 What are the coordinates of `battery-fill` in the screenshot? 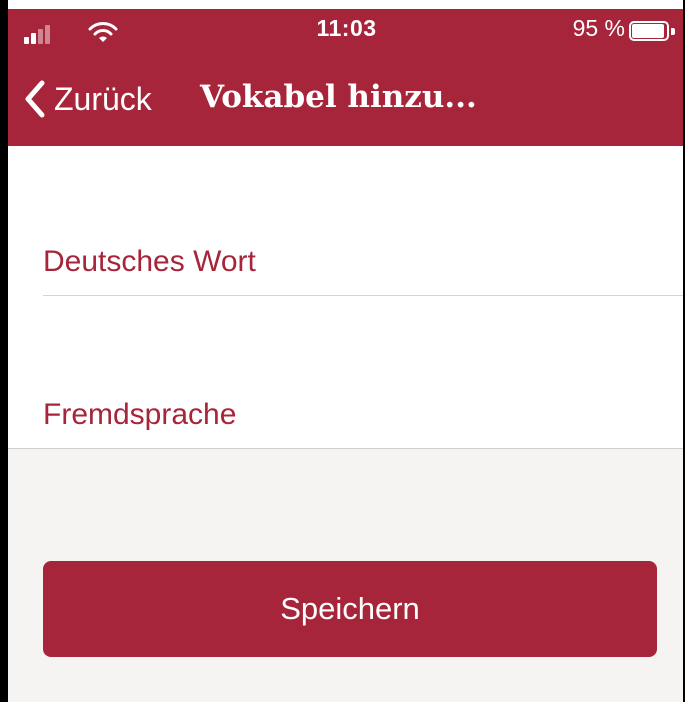 It's located at (648, 31).